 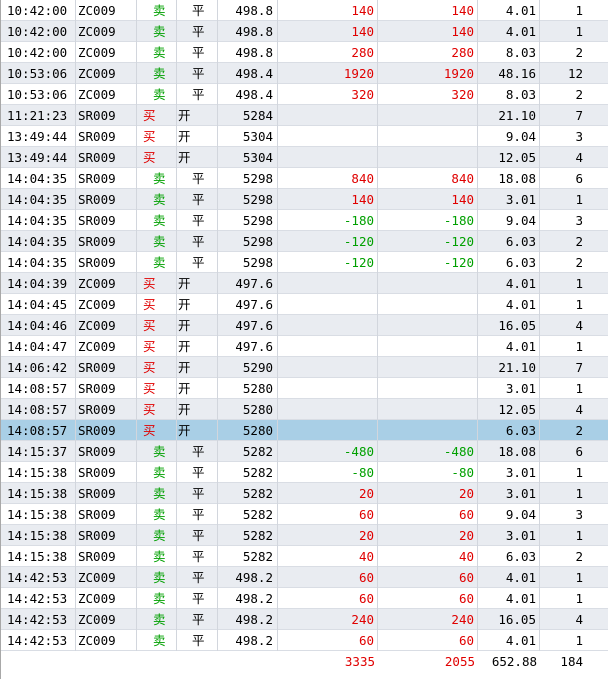 What do you see at coordinates (509, 262) in the screenshot?
I see `fee-cell: 6.03` at bounding box center [509, 262].